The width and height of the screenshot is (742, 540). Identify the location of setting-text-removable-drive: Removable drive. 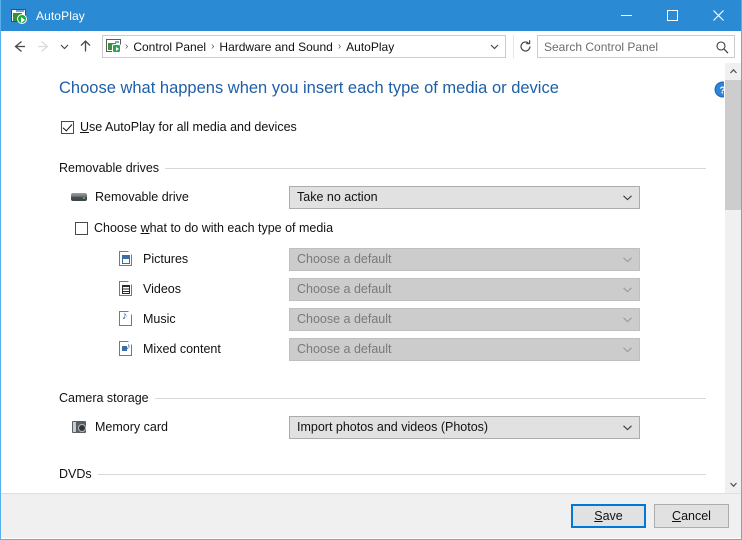
(142, 197).